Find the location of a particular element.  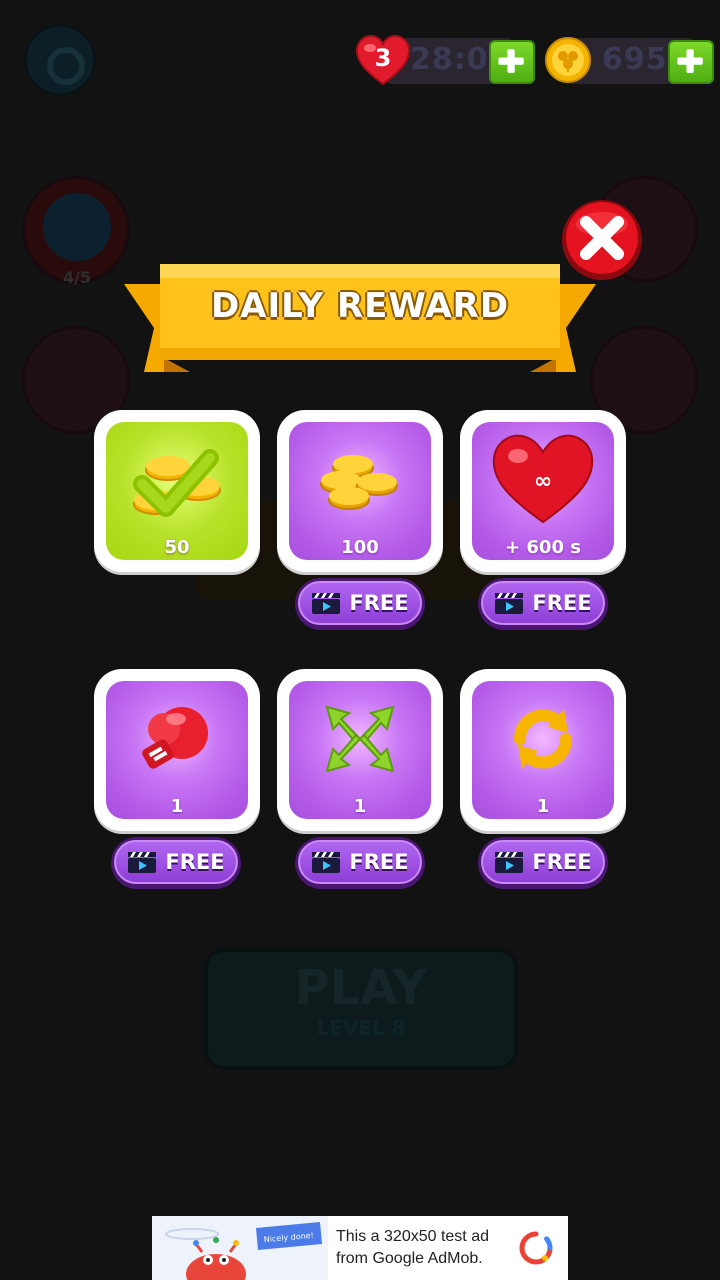

admob-logo-icon is located at coordinates (536, 1248).